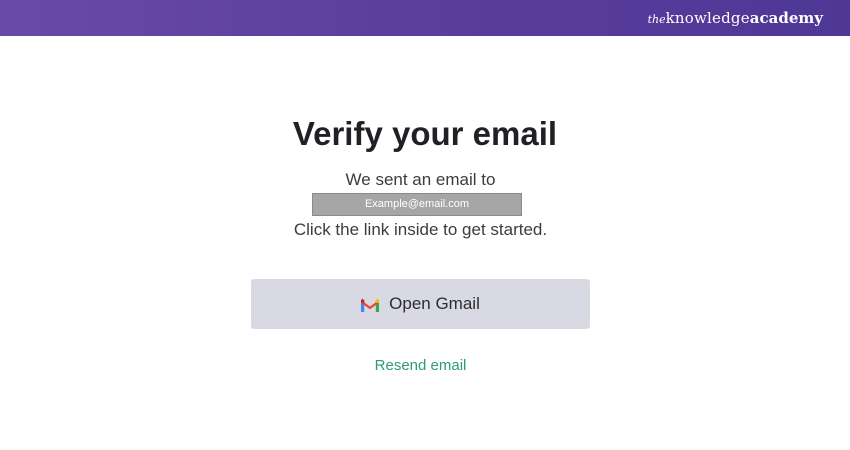 Image resolution: width=850 pixels, height=450 pixels. Describe the element at coordinates (425, 18) in the screenshot. I see `header-bar: theknowledgeacademy` at that location.